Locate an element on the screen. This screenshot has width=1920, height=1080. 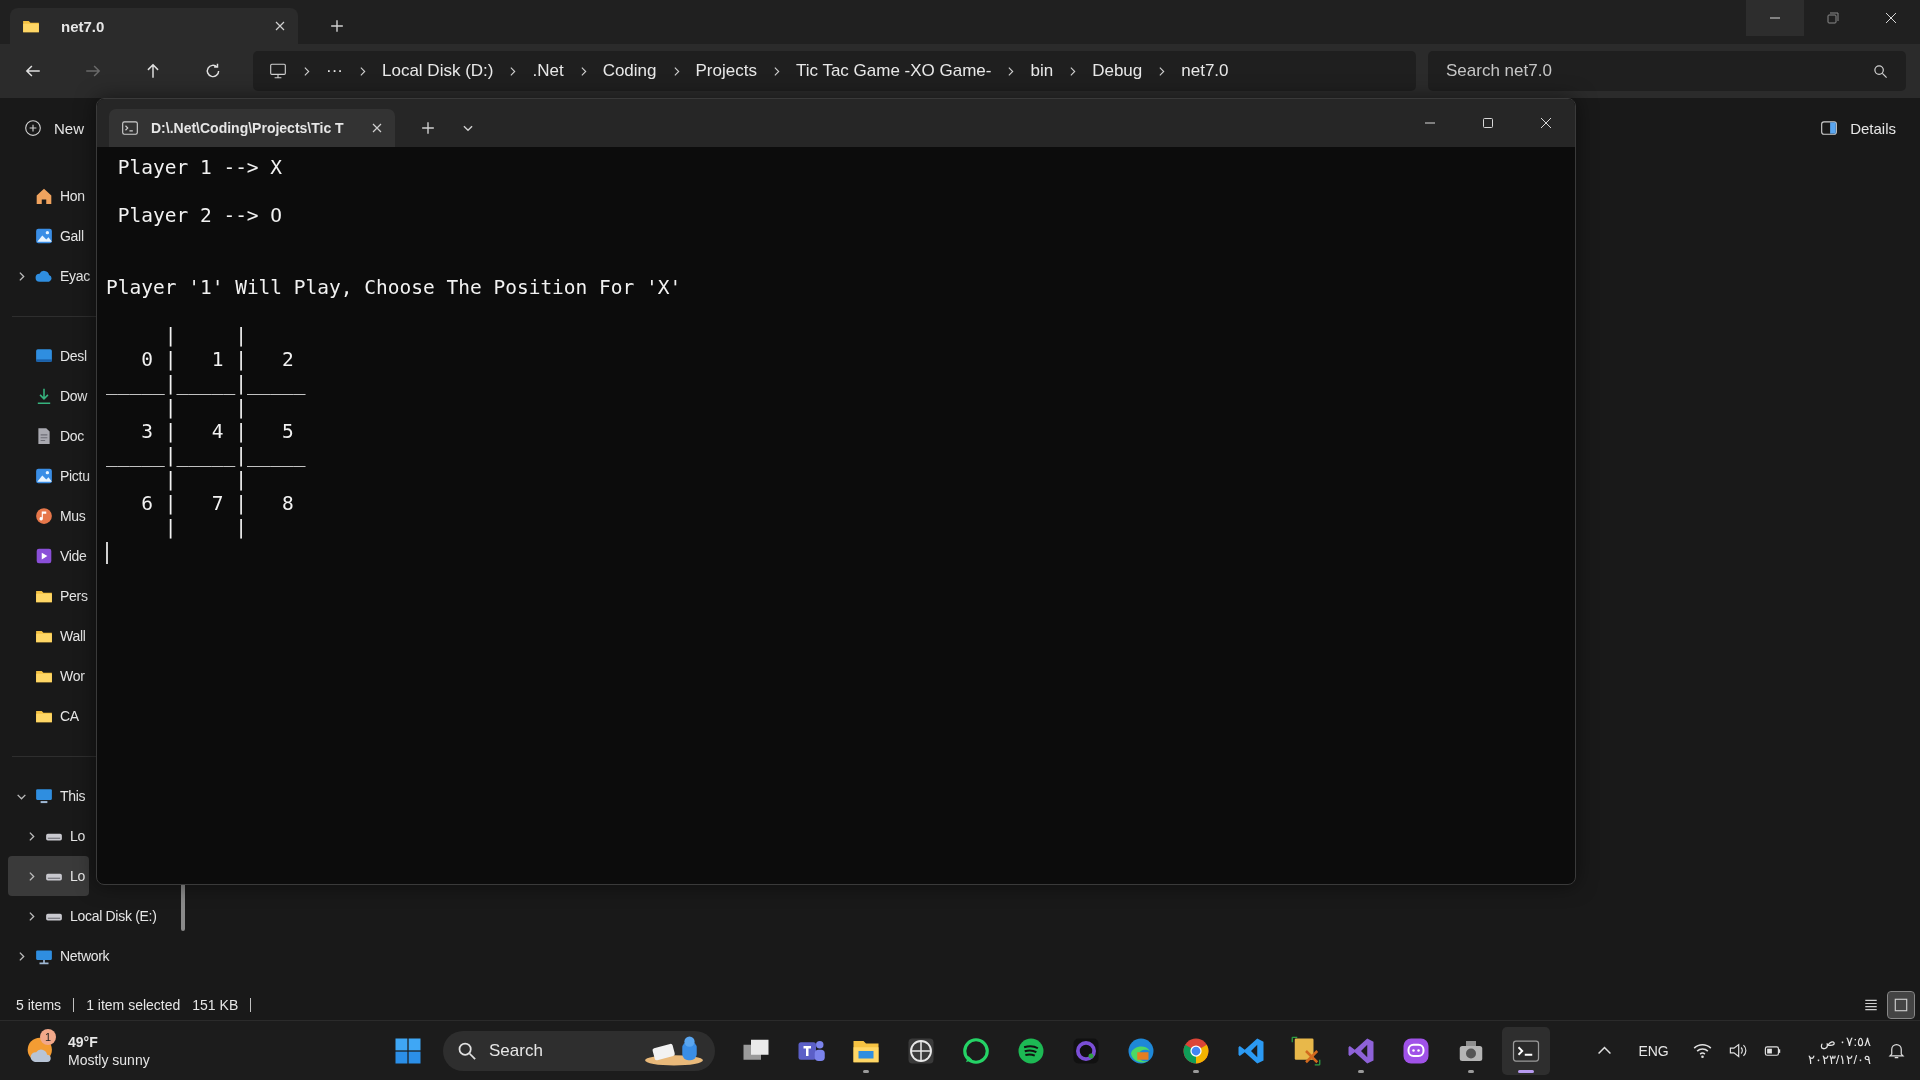
sidebar-item: Pictu is located at coordinates (51, 476).